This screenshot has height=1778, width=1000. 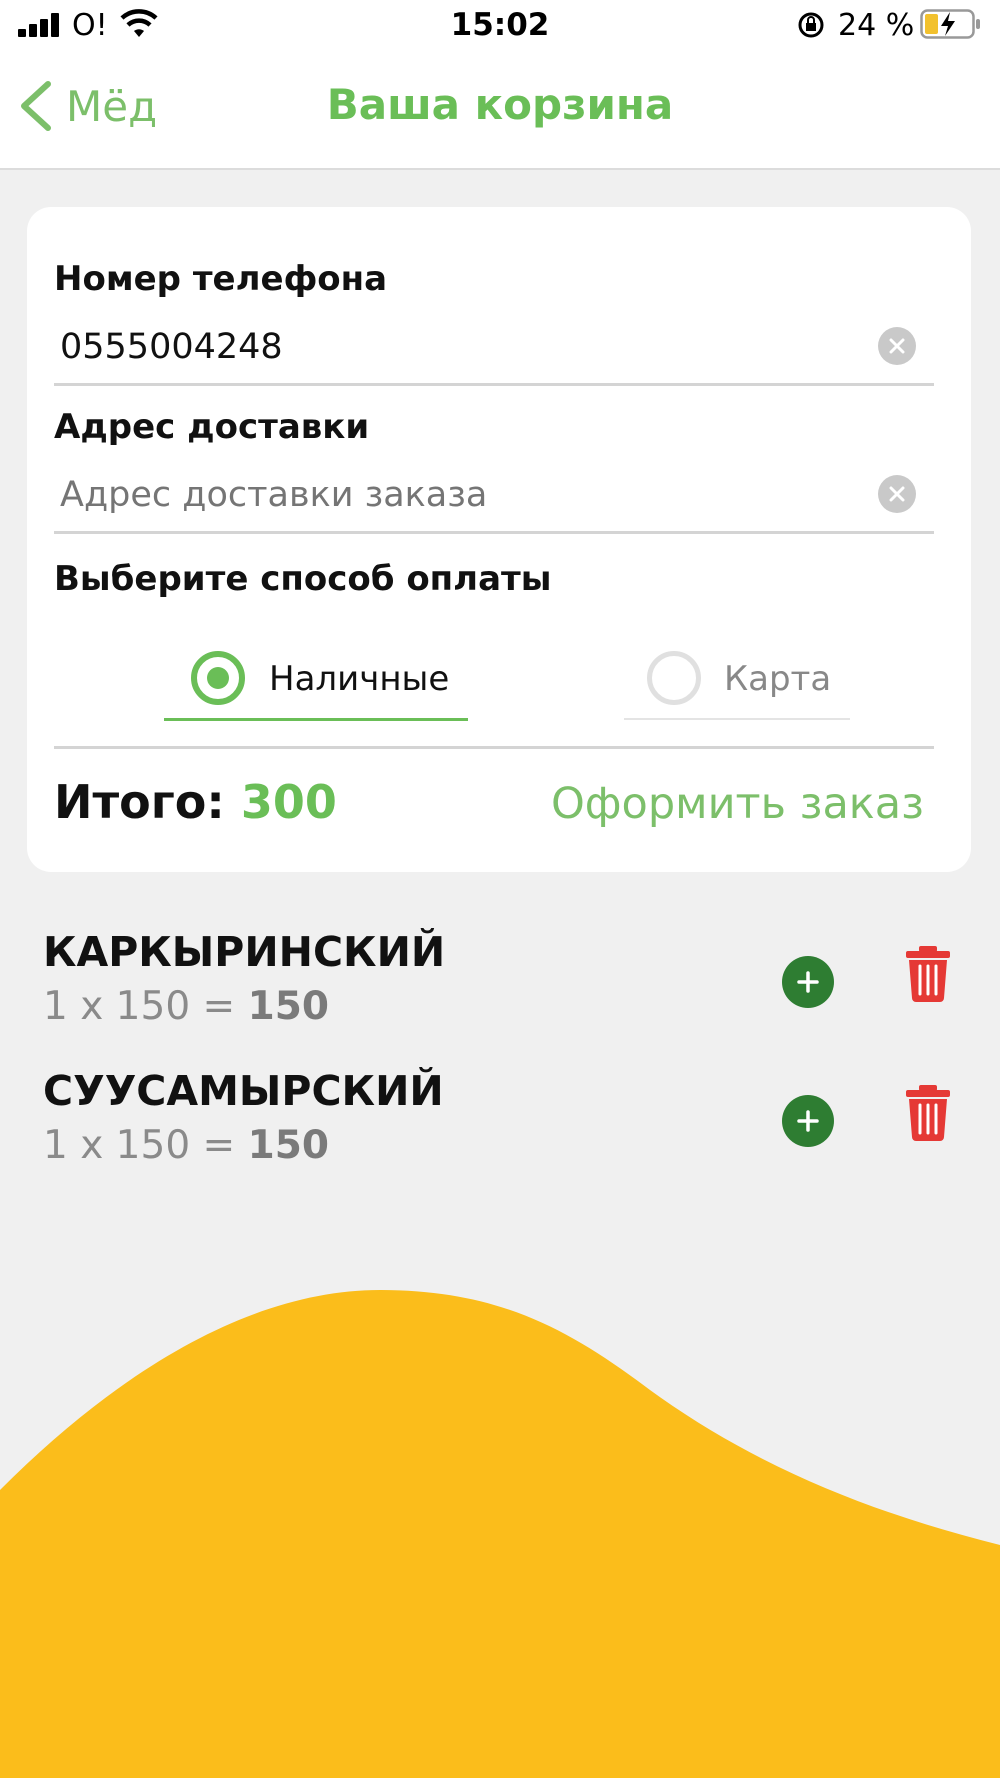 What do you see at coordinates (303, 579) in the screenshot?
I see `payment-method-label: Выберите способ оплаты` at bounding box center [303, 579].